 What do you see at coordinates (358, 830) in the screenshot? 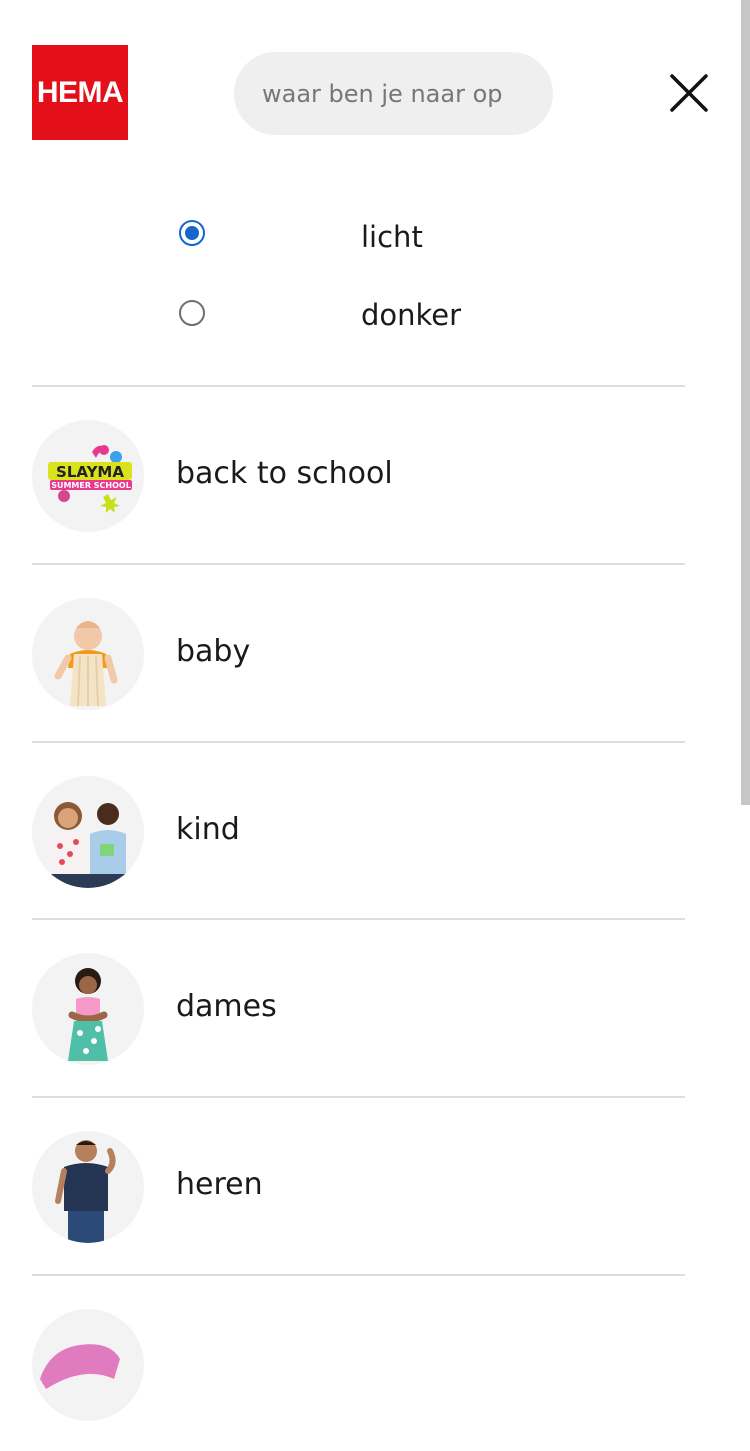
I see `category-kind: kind` at bounding box center [358, 830].